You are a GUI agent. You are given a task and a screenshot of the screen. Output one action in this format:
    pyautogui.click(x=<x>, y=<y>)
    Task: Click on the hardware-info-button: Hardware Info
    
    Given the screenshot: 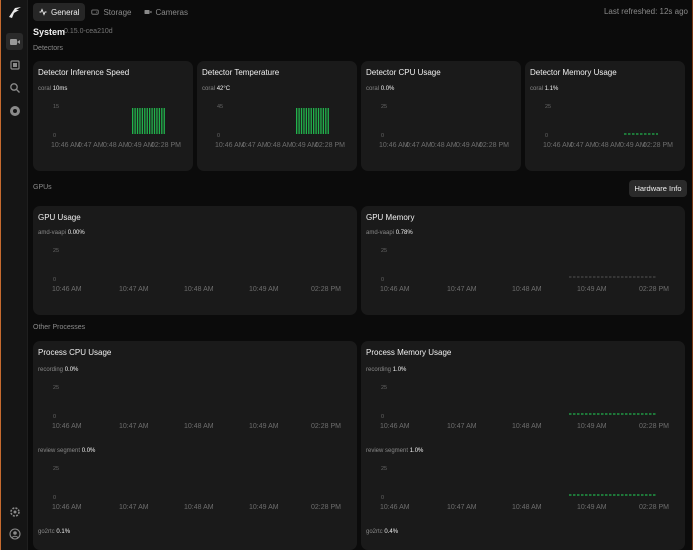 What is the action you would take?
    pyautogui.click(x=658, y=188)
    